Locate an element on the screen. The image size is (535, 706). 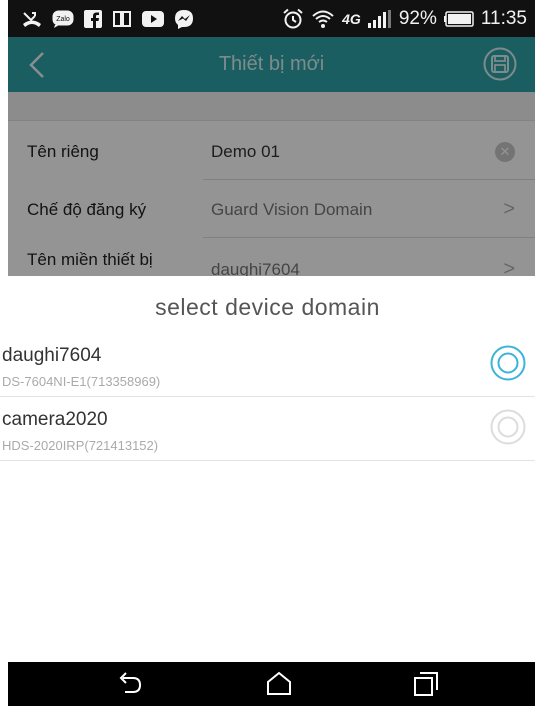
alarm-icon is located at coordinates (293, 18).